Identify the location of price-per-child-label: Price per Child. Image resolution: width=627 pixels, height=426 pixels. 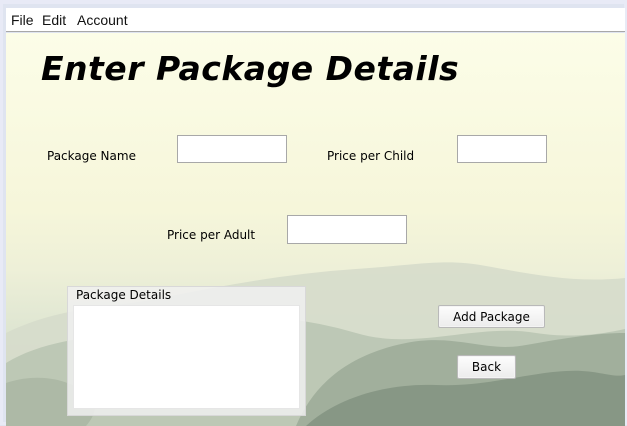
(371, 156).